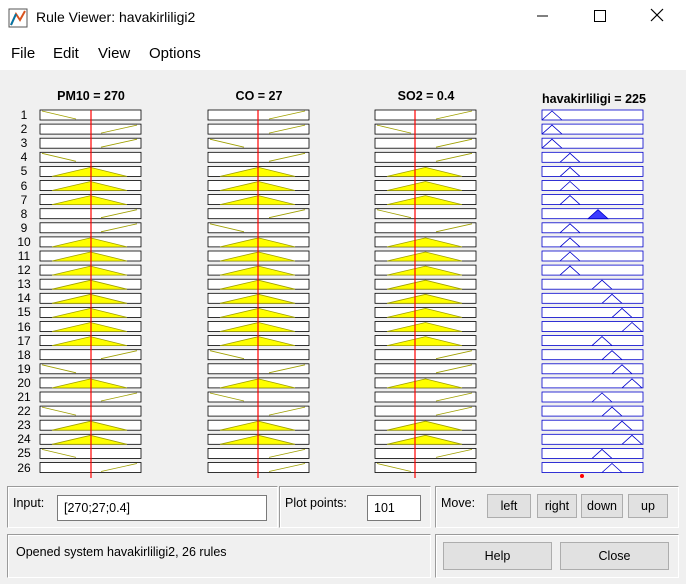  Describe the element at coordinates (343, 53) in the screenshot. I see `menu-bar: File Edit View Options` at that location.